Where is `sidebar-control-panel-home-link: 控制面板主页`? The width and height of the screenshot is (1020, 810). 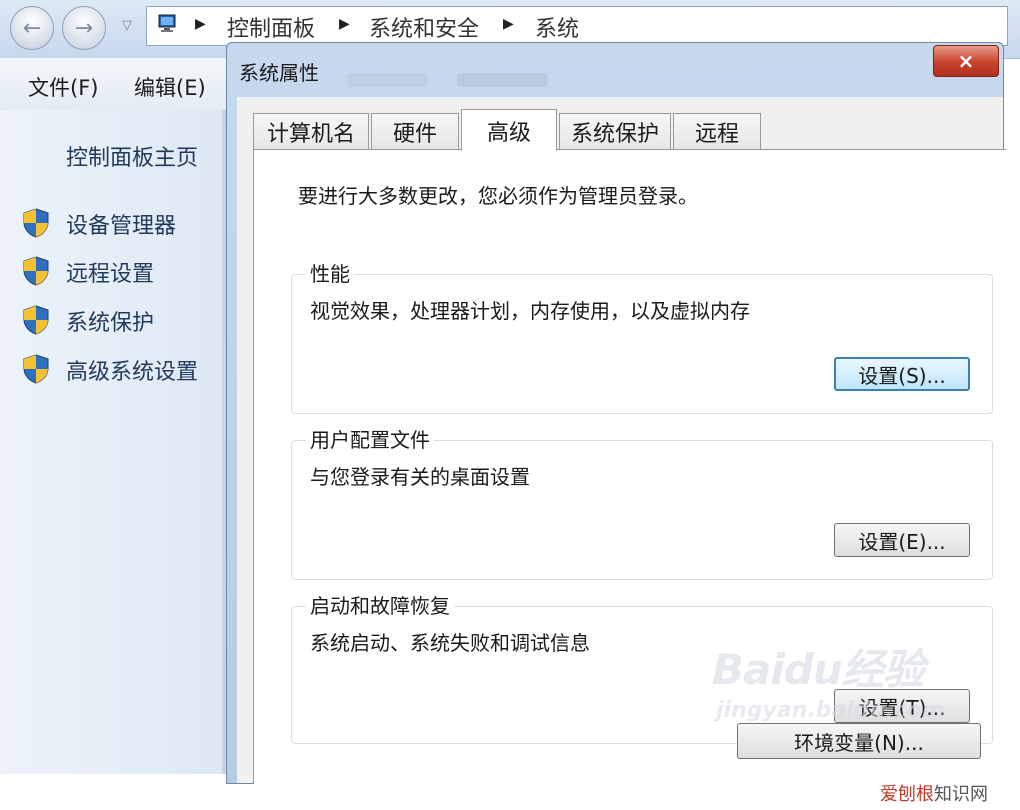 sidebar-control-panel-home-link: 控制面板主页 is located at coordinates (132, 156).